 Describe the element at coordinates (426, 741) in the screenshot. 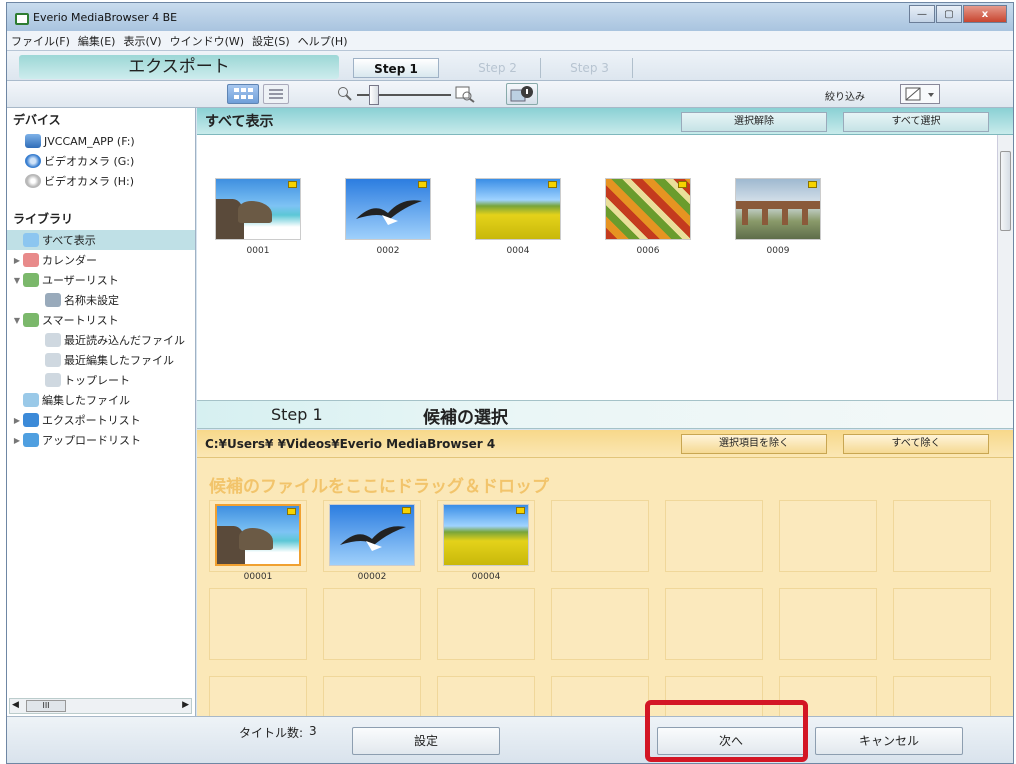

I see `settings-button: 設定` at that location.